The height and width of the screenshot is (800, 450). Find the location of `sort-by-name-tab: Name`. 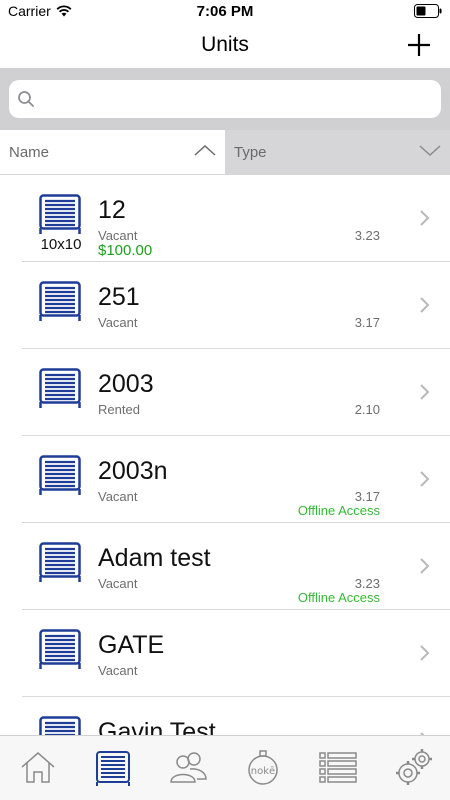

sort-by-name-tab: Name is located at coordinates (112, 152).